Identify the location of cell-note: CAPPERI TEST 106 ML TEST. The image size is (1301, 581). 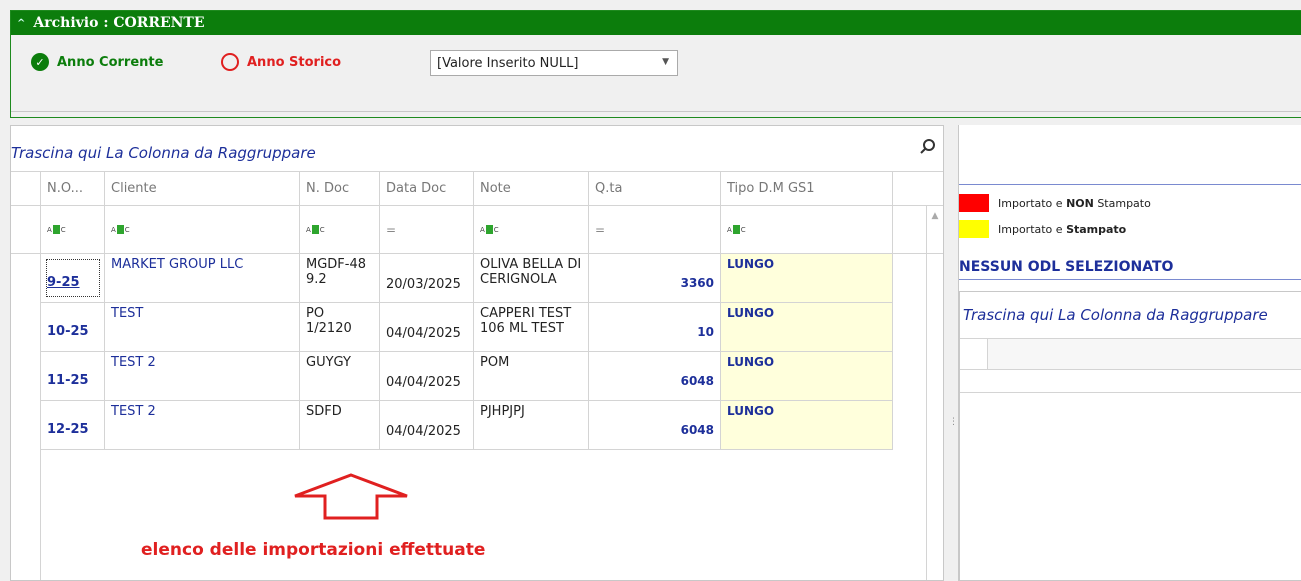
(531, 327).